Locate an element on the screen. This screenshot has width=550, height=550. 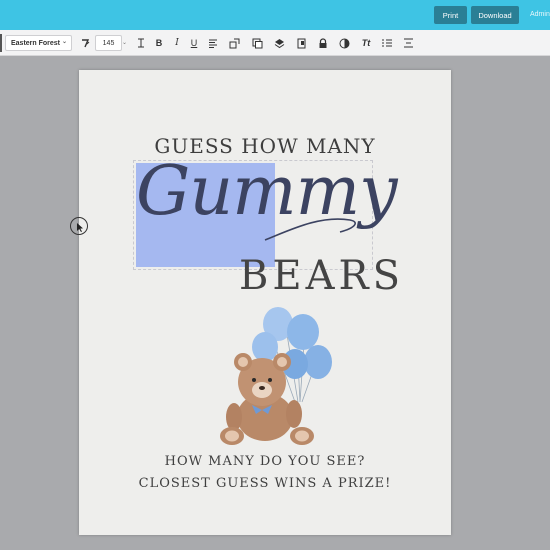
underline-icon: U is located at coordinates (194, 43).